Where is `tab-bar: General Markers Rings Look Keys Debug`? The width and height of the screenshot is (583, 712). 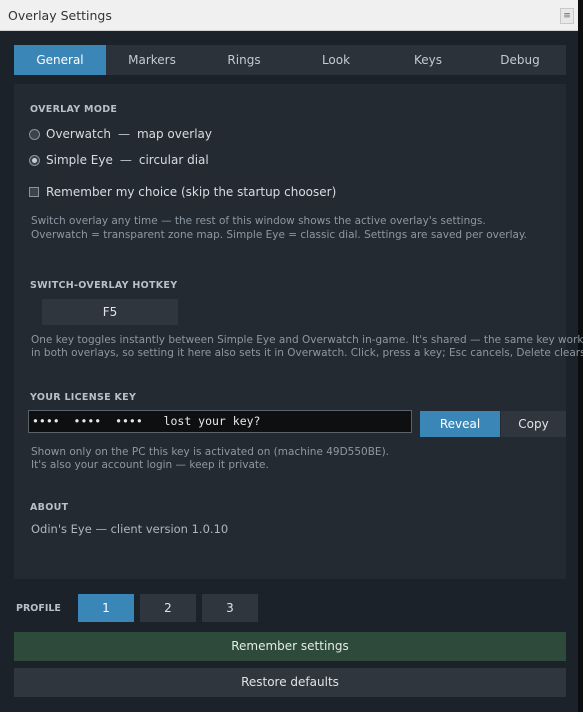 tab-bar: General Markers Rings Look Keys Debug is located at coordinates (290, 60).